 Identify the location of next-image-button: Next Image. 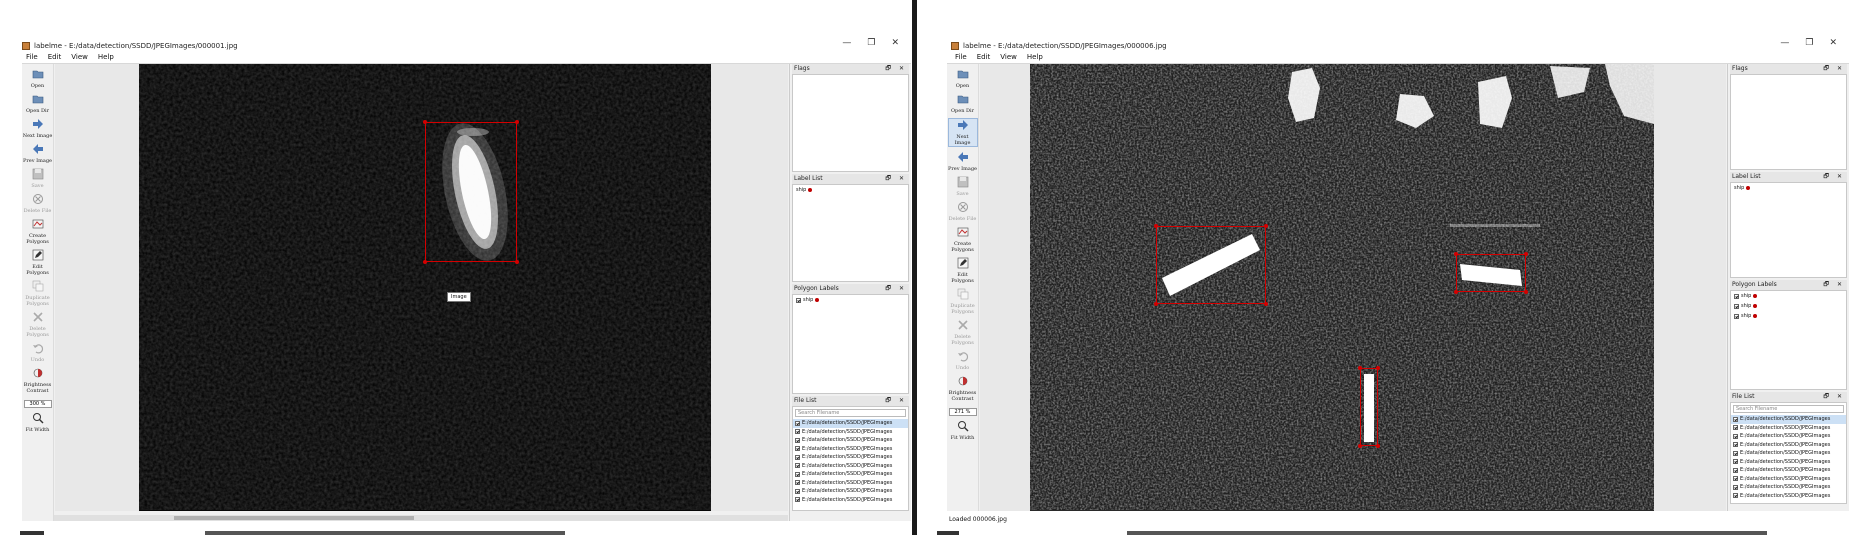
(962, 132).